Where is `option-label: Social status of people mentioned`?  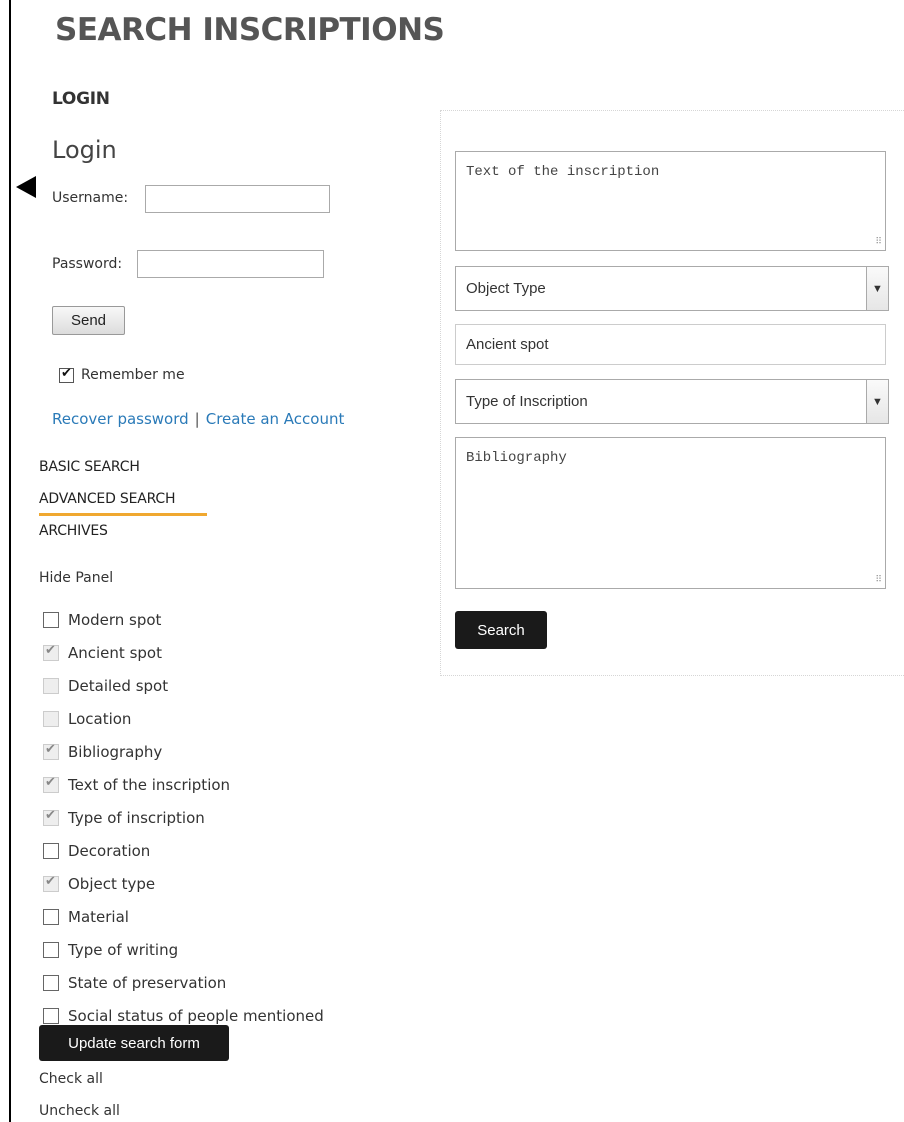 option-label: Social status of people mentioned is located at coordinates (196, 1015).